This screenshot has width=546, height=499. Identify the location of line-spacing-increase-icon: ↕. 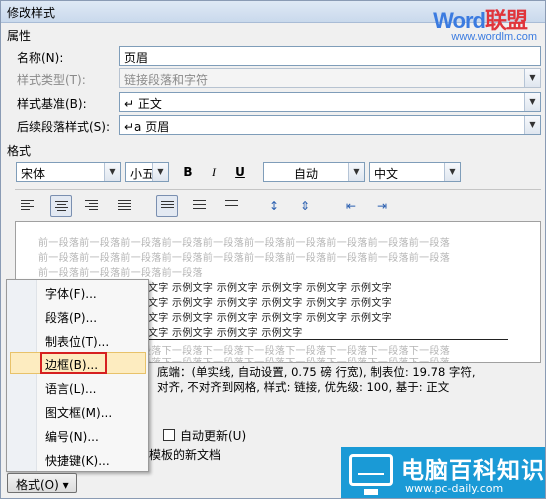
(274, 206).